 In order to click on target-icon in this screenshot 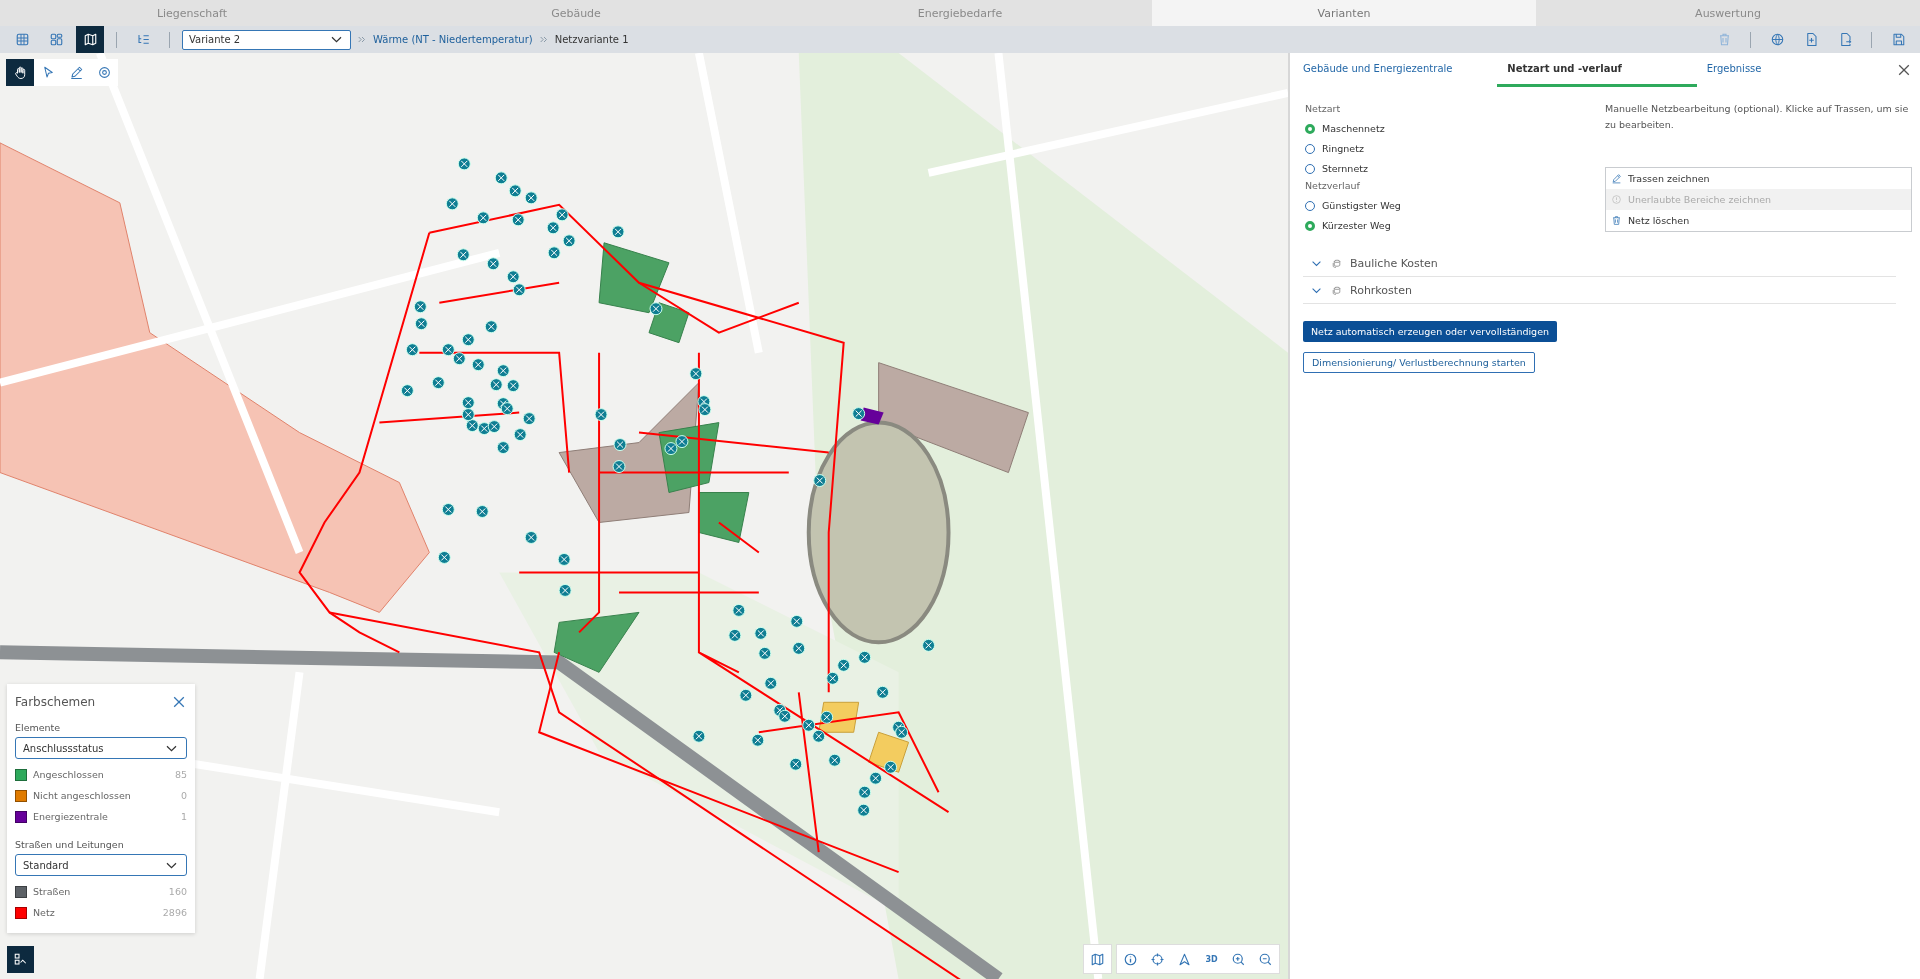, I will do `click(104, 72)`.